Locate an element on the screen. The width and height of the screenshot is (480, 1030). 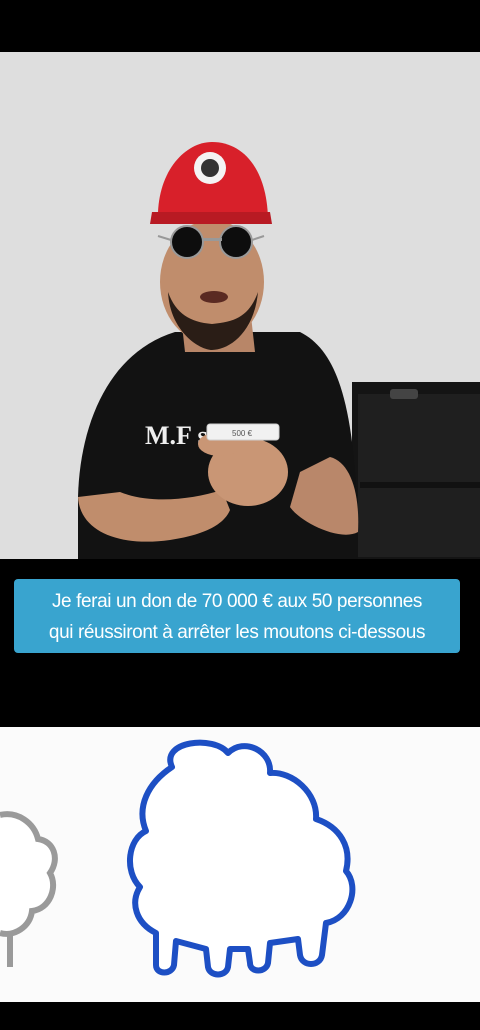
banknote: 500 € is located at coordinates (243, 432).